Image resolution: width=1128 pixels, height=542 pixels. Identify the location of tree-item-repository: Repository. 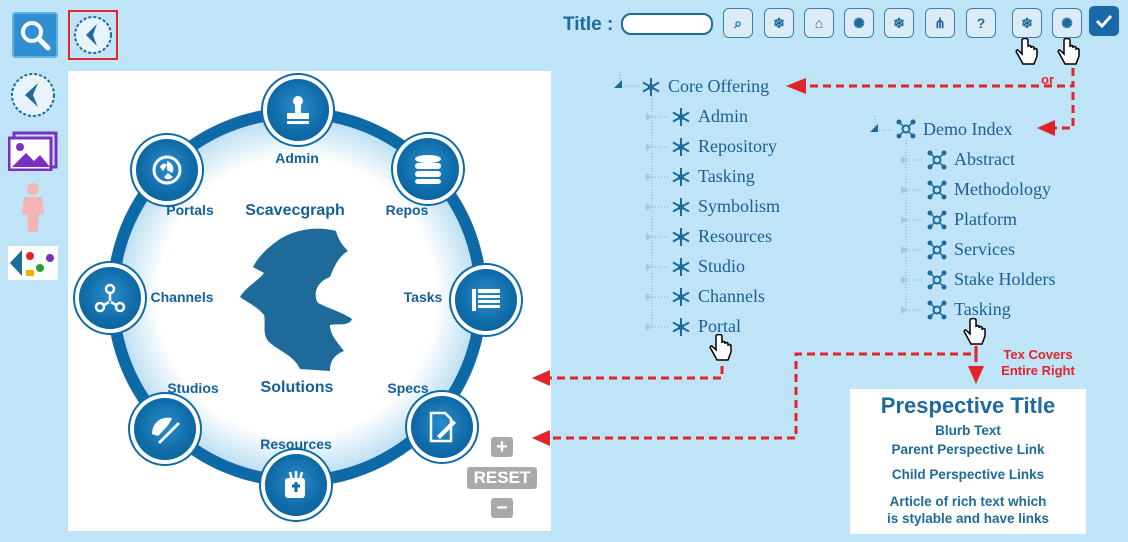
(737, 146).